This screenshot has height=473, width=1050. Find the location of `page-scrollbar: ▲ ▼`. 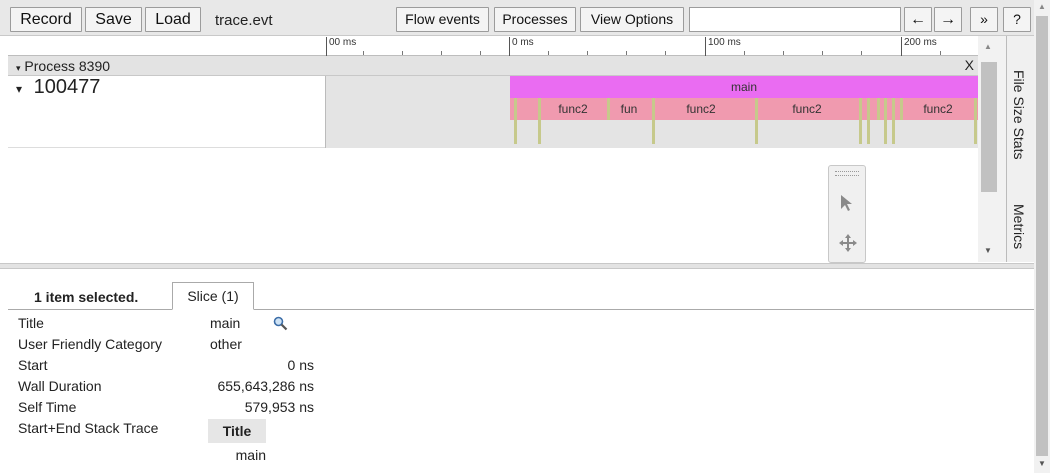

page-scrollbar: ▲ ▼ is located at coordinates (1042, 236).